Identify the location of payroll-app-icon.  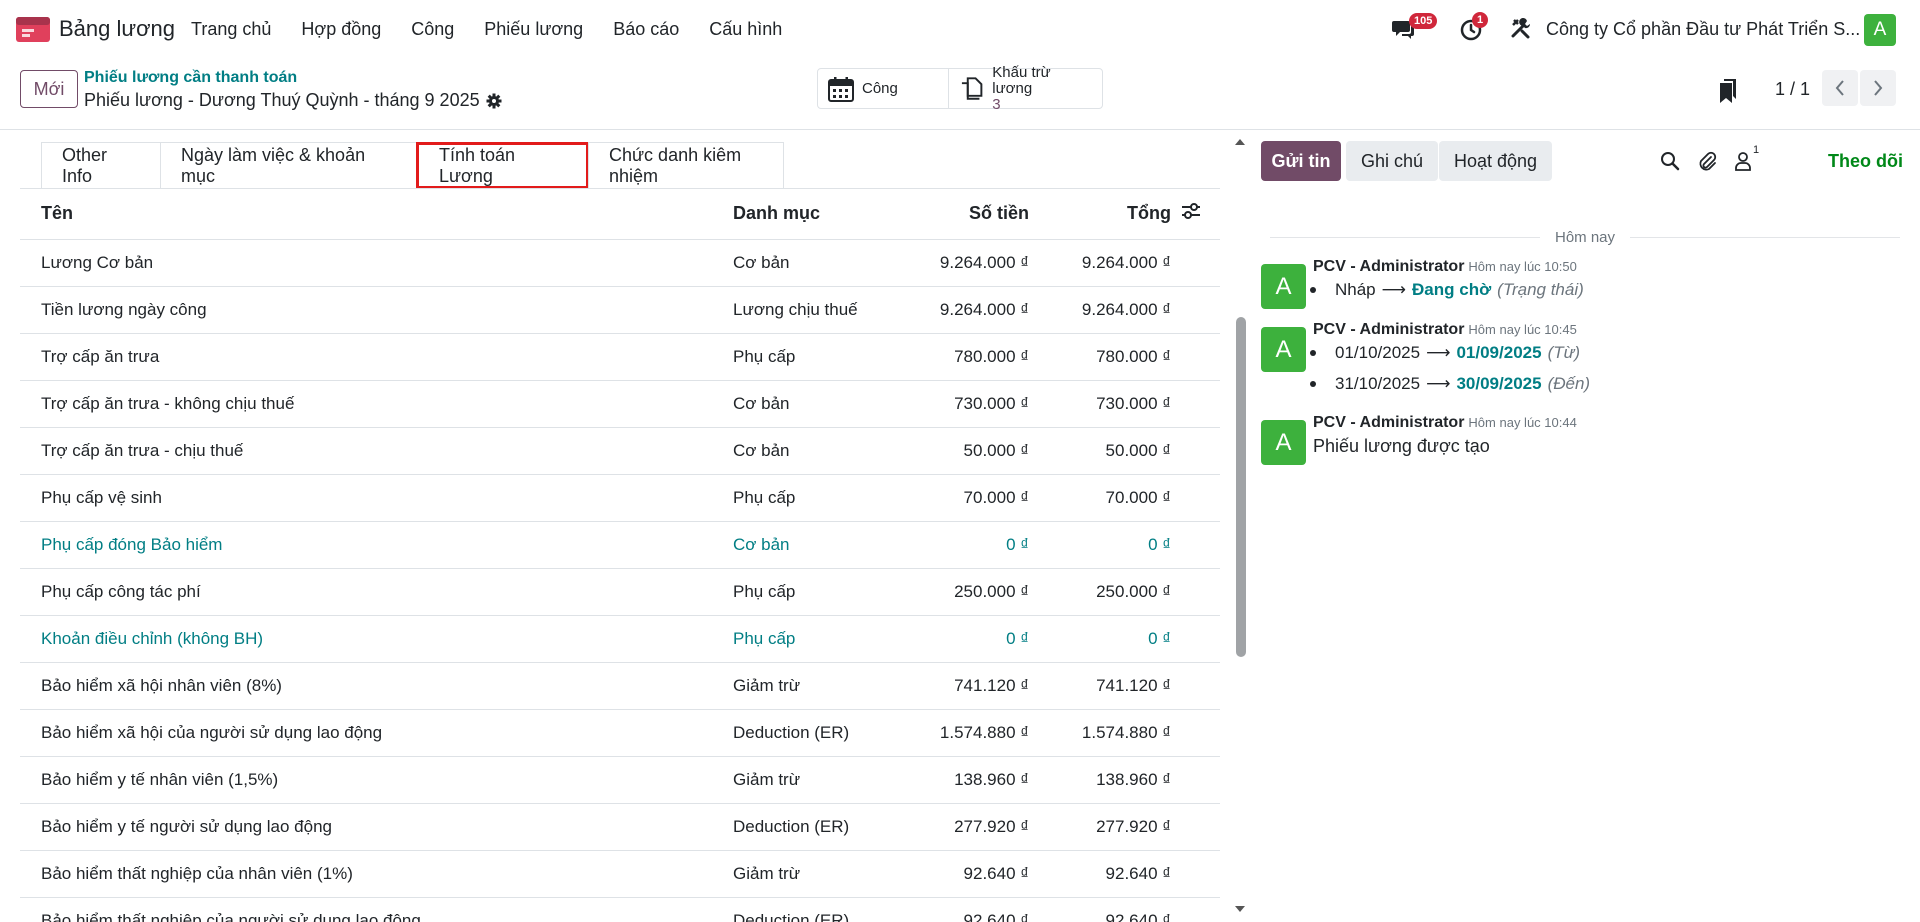
(33, 29).